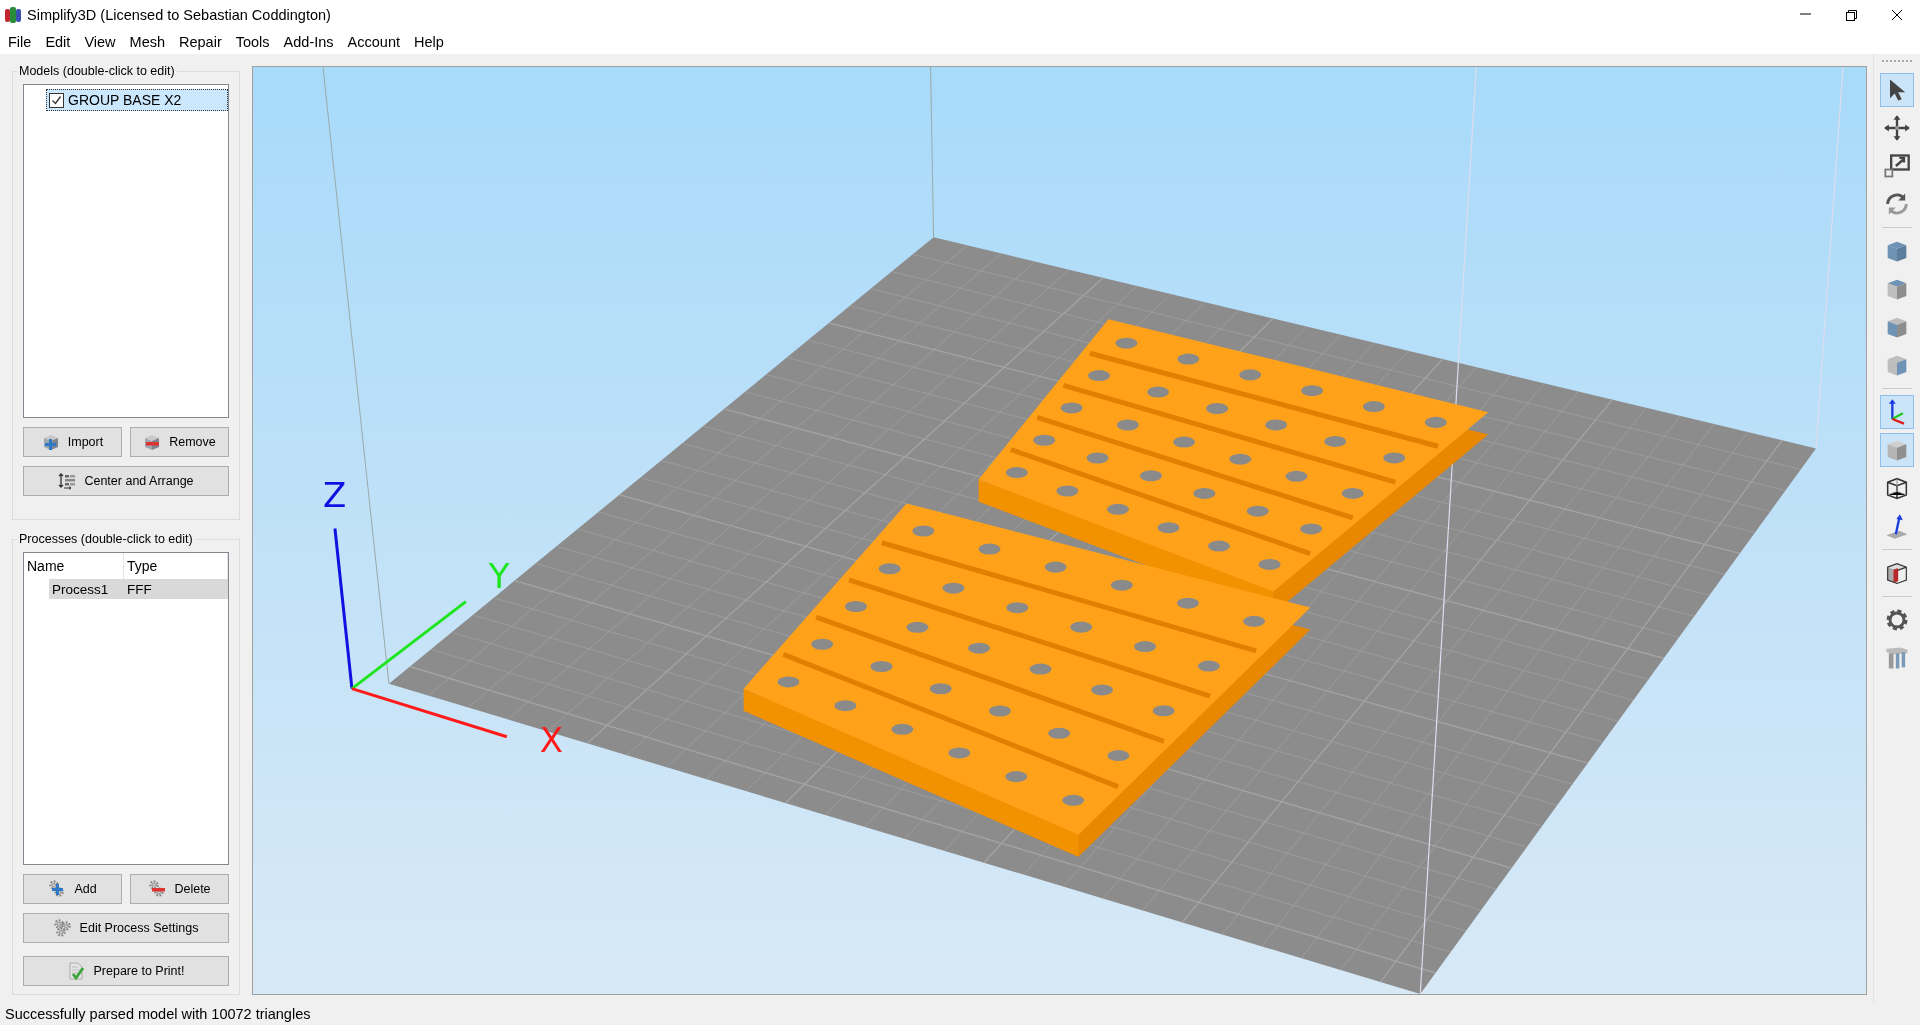 This screenshot has height=1025, width=1920. I want to click on group-title: Models (double-click to edit), so click(97, 71).